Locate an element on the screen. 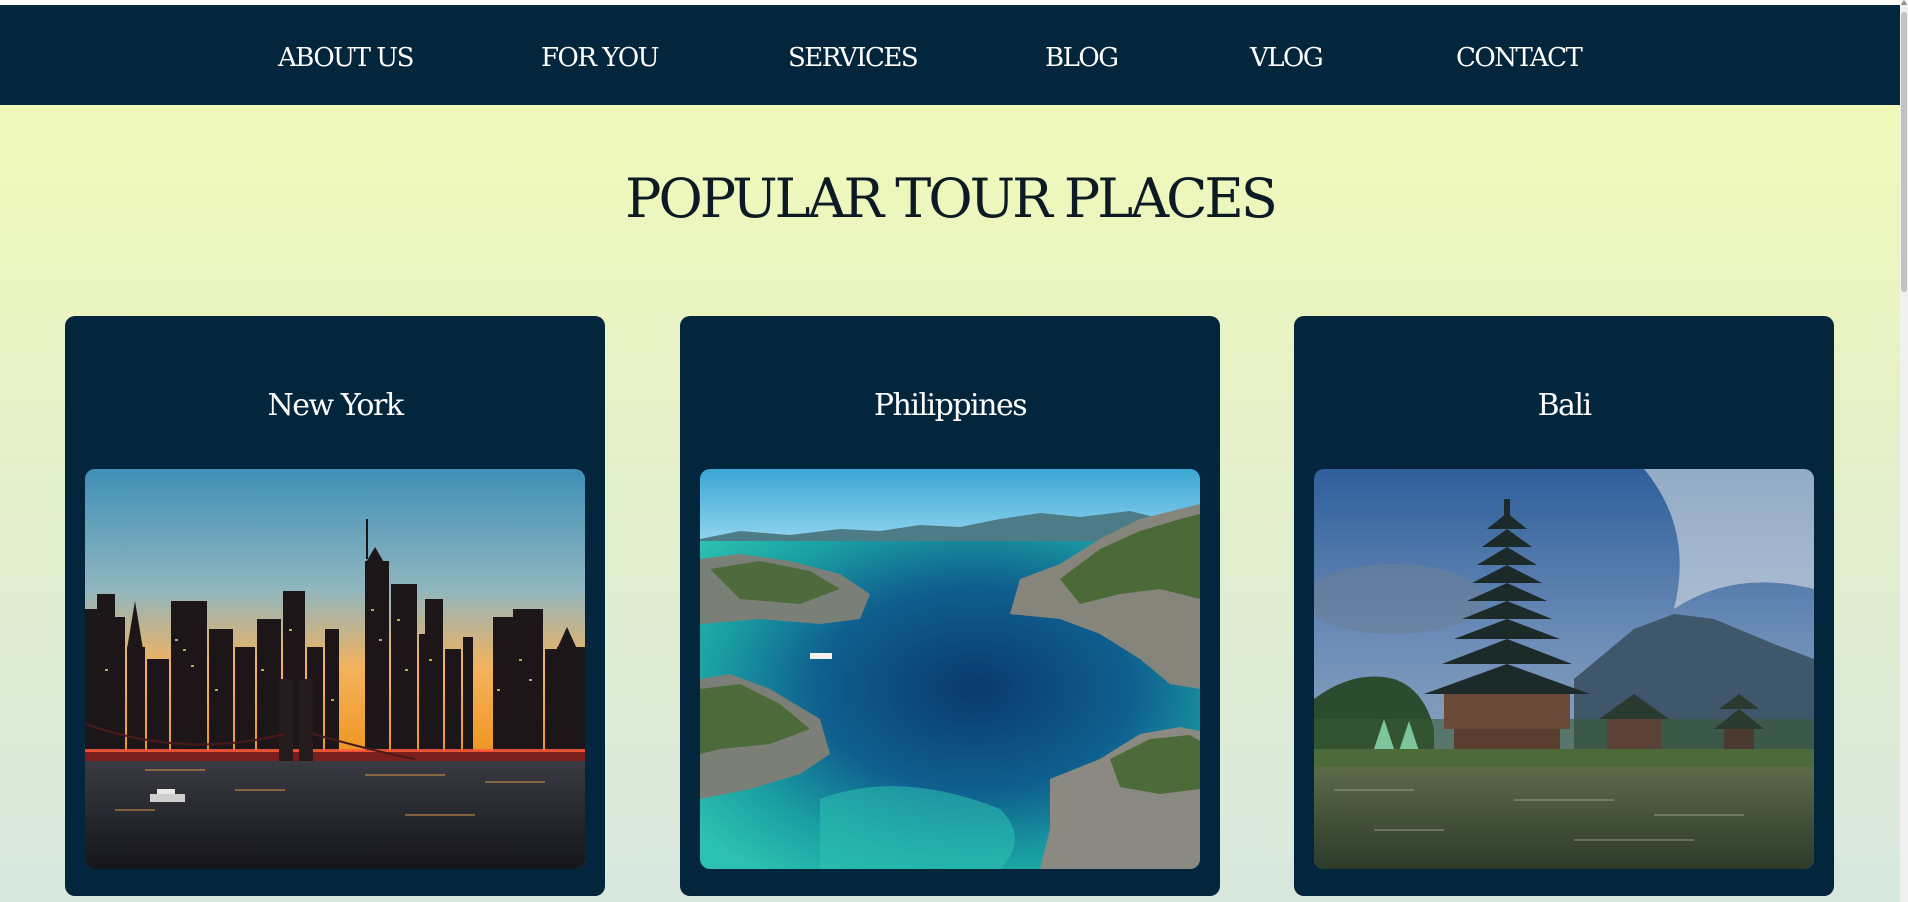 This screenshot has height=902, width=1908. scrollbar-thumb is located at coordinates (1904, 152).